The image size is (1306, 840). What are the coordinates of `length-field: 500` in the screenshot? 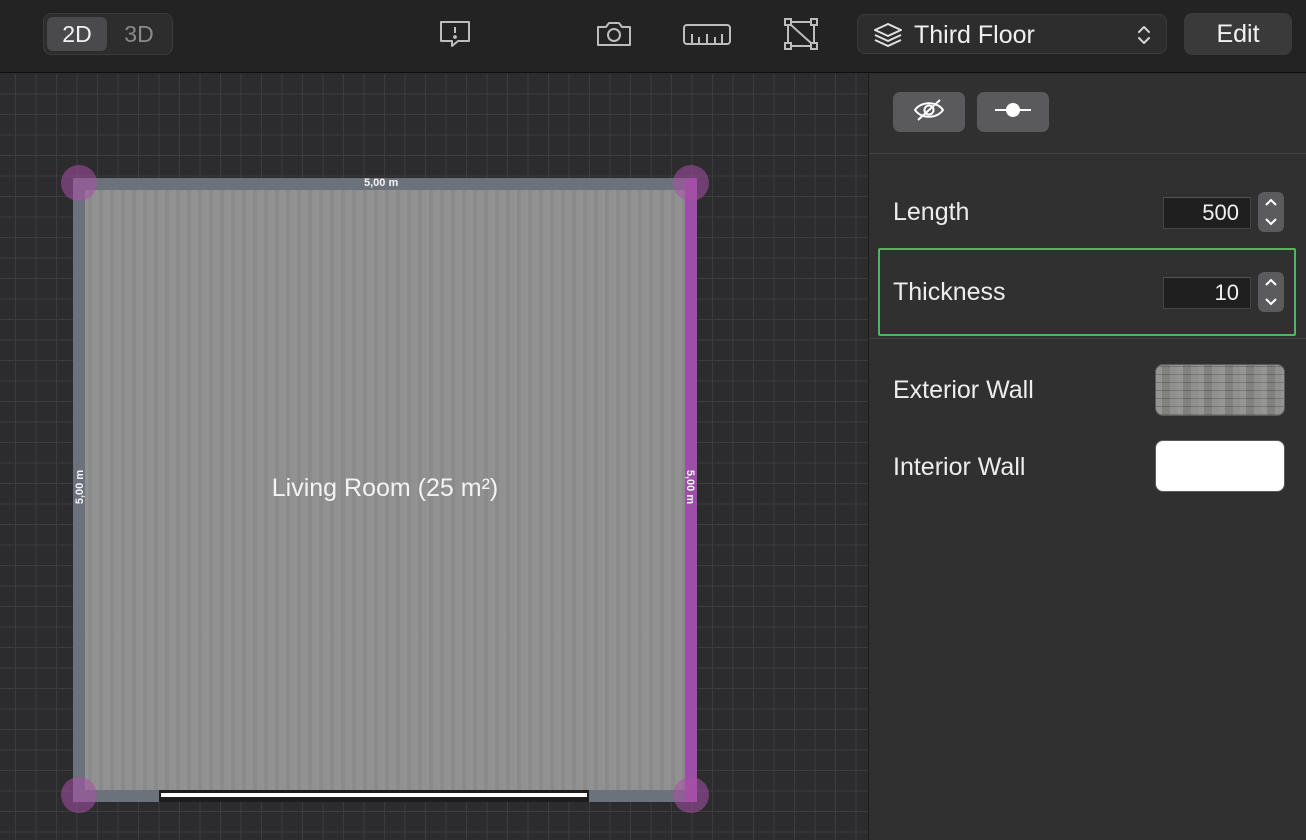 It's located at (1207, 213).